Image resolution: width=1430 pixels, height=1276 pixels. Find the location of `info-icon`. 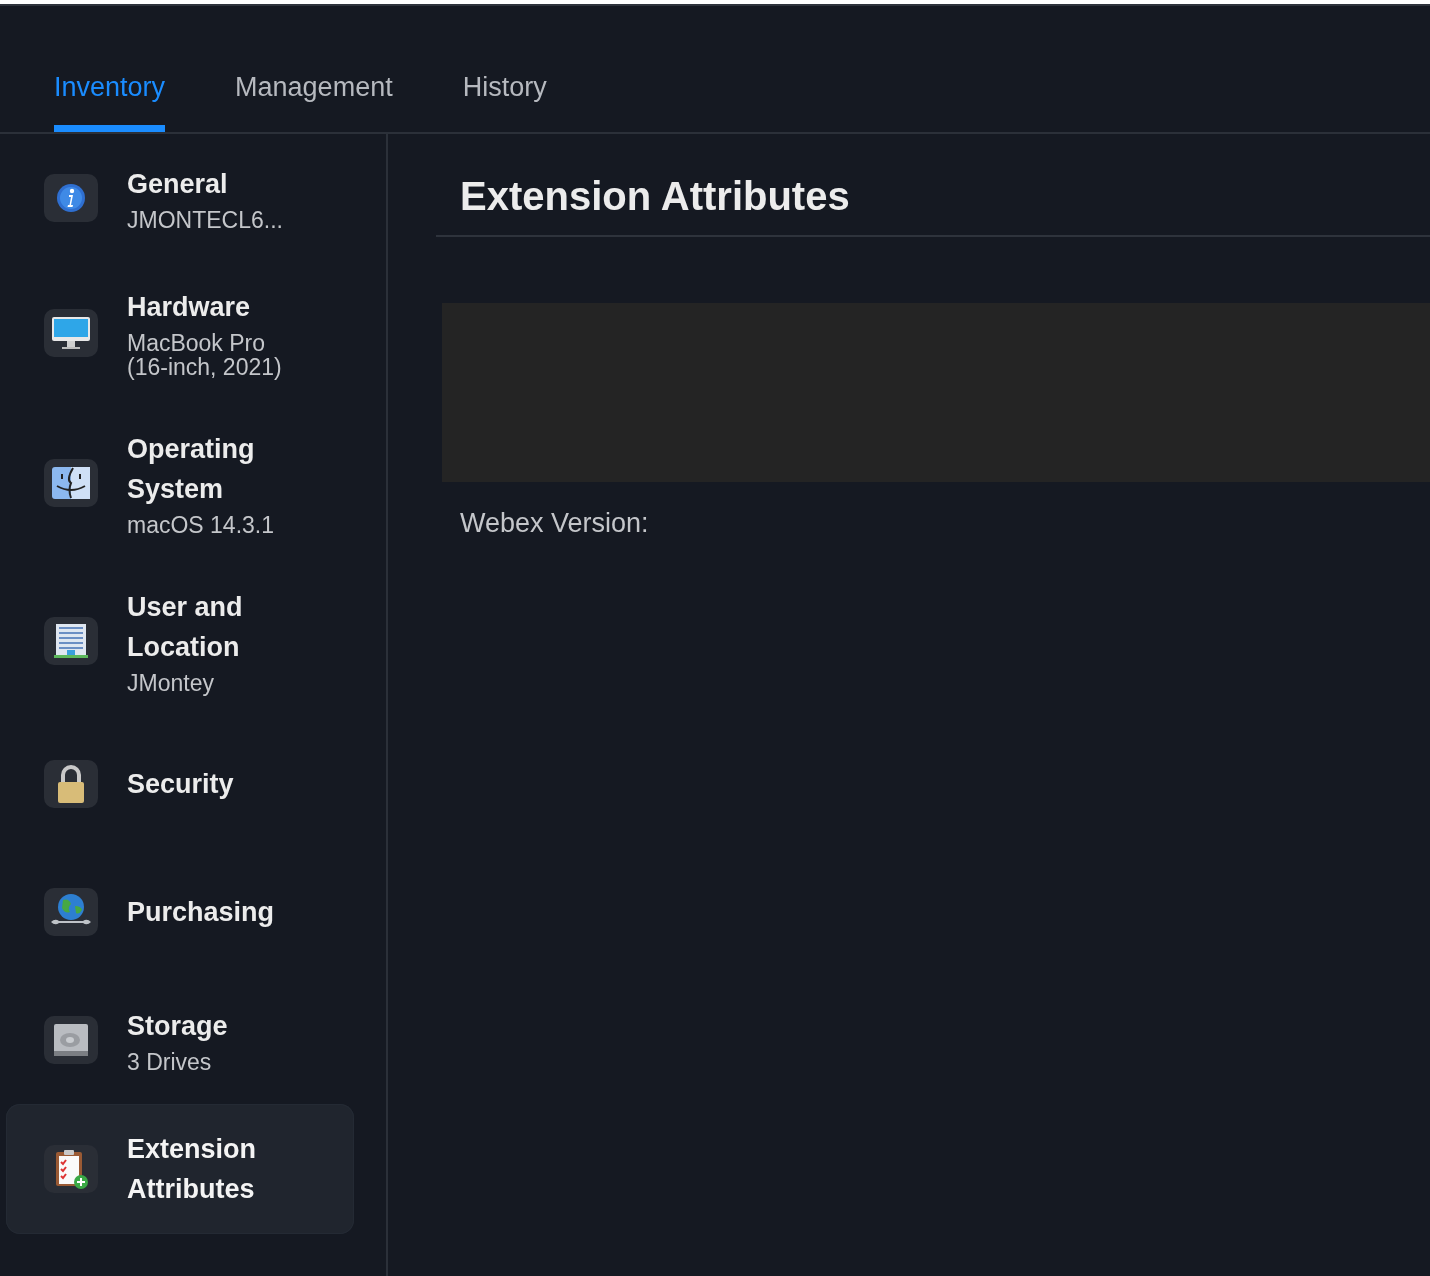

info-icon is located at coordinates (71, 198).